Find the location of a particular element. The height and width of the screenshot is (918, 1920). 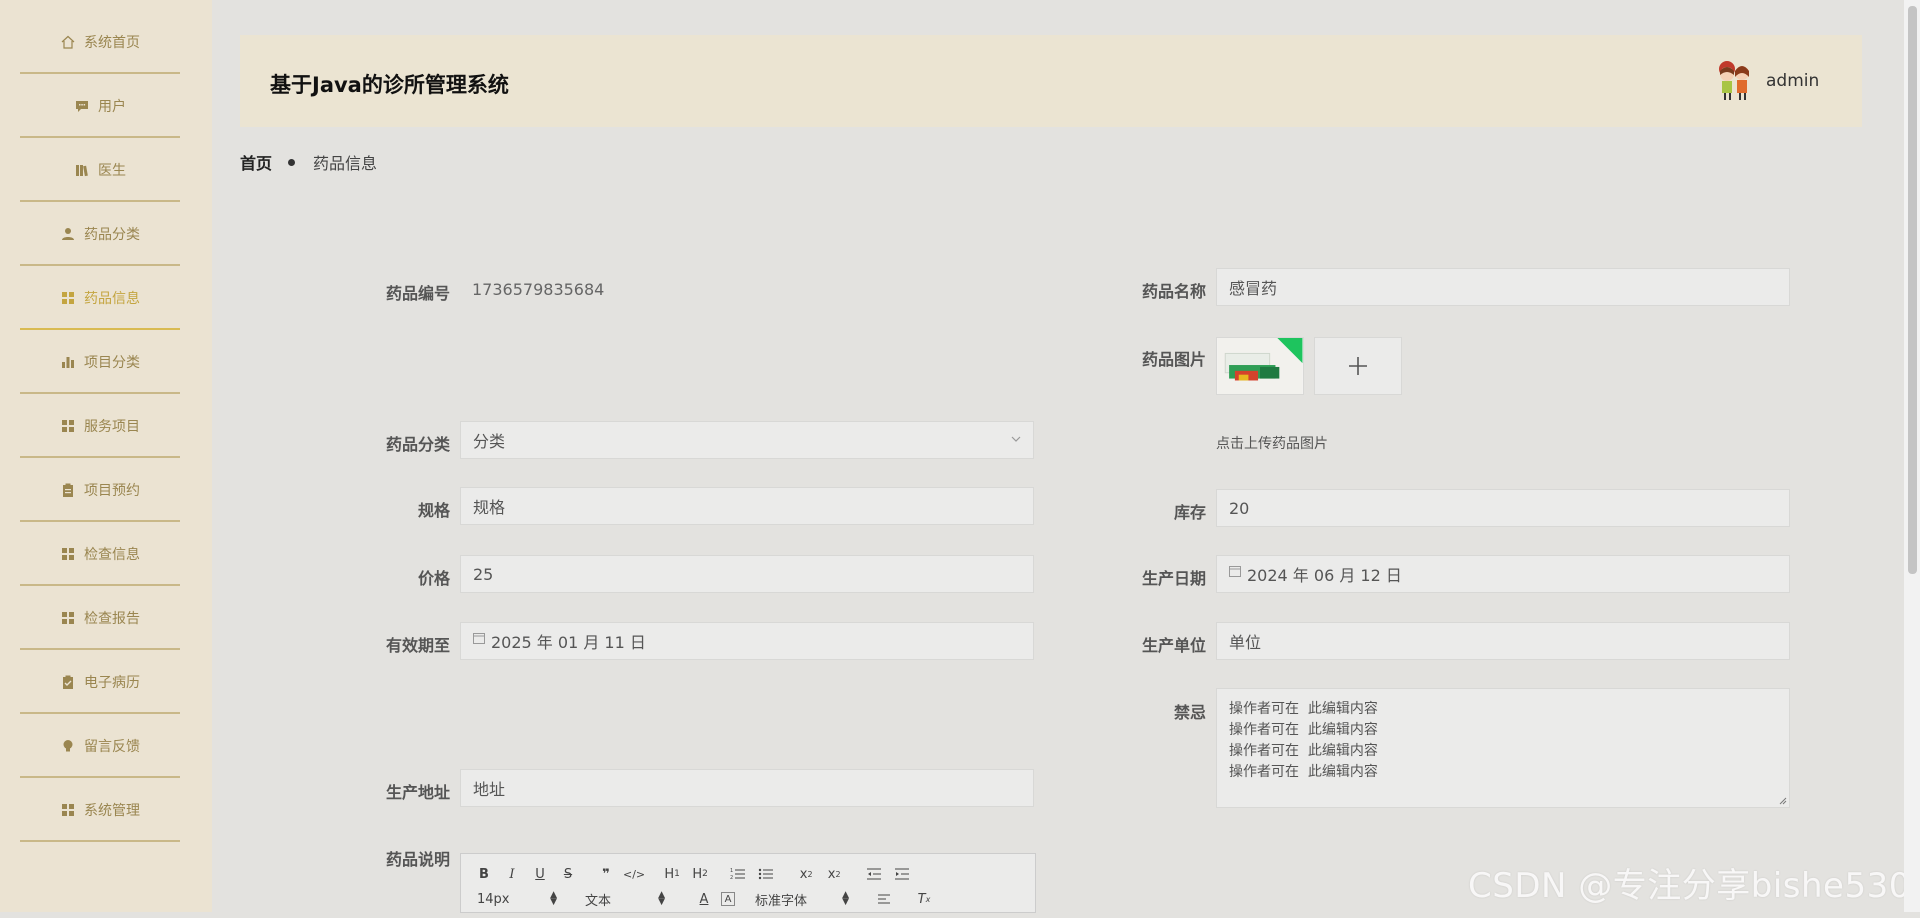

address-input: 地址 is located at coordinates (747, 788).